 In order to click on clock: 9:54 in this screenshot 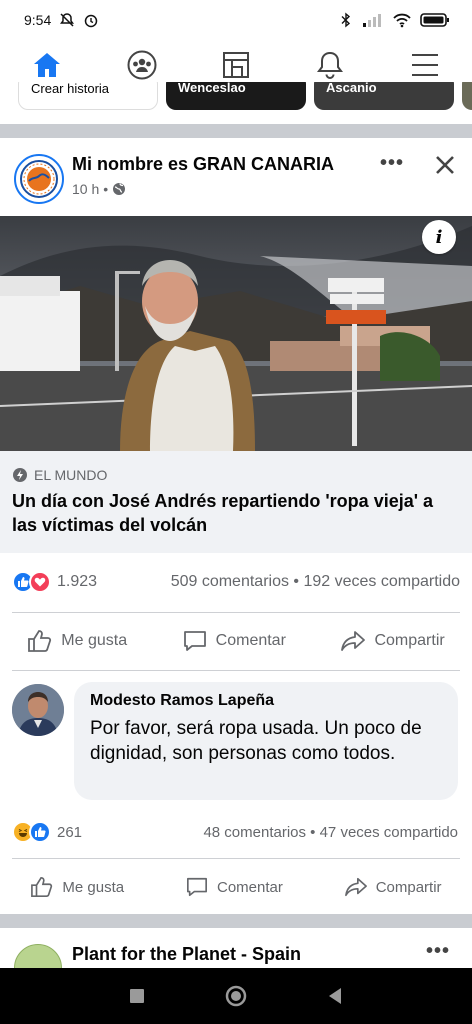, I will do `click(38, 20)`.